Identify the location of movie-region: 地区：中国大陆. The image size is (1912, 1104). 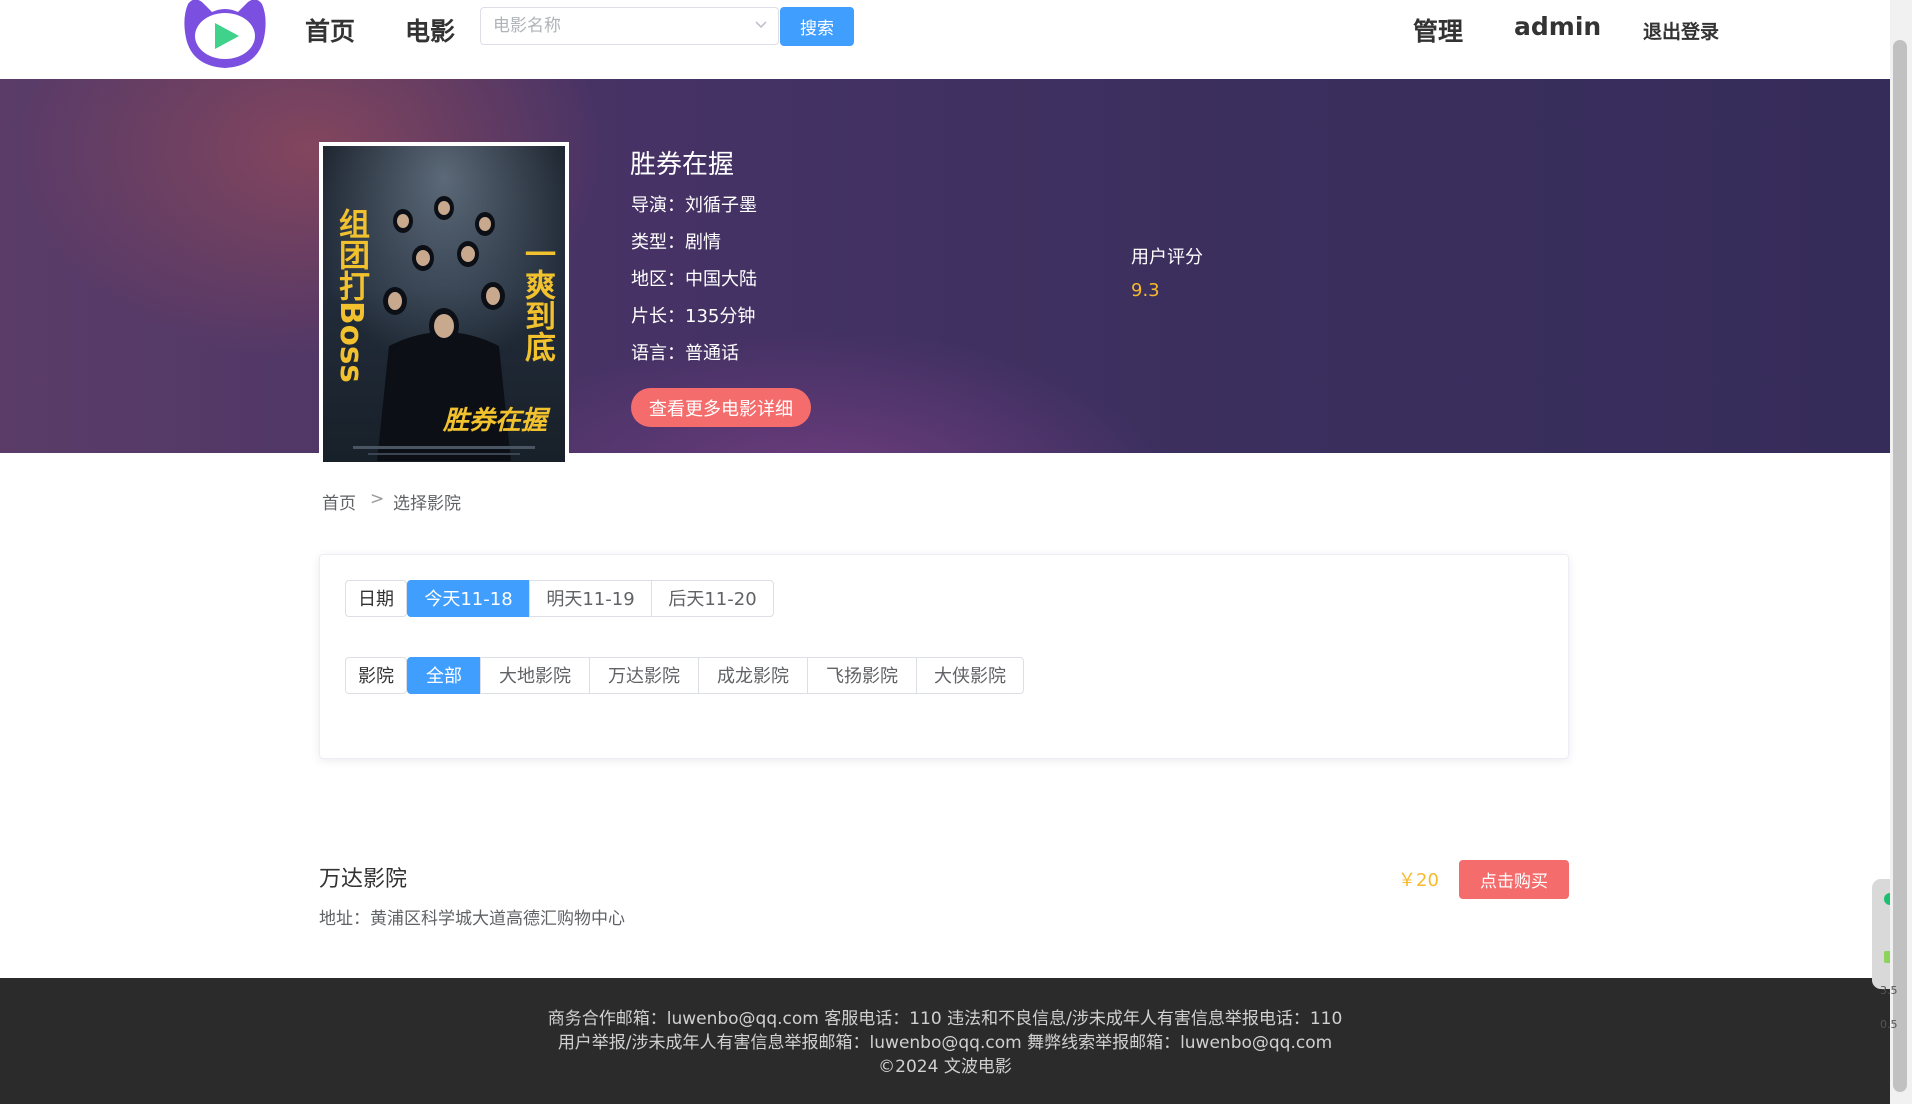
(694, 279).